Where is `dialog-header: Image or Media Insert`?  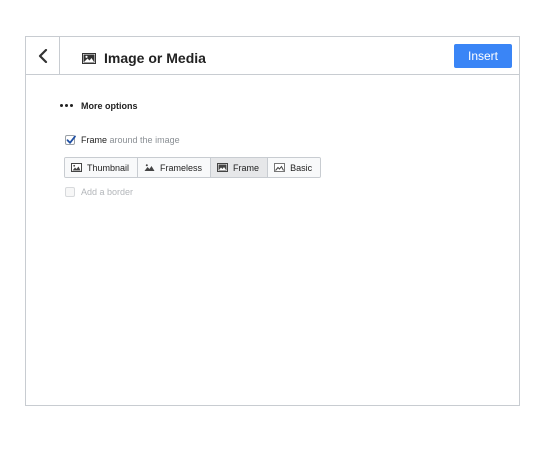 dialog-header: Image or Media Insert is located at coordinates (272, 56).